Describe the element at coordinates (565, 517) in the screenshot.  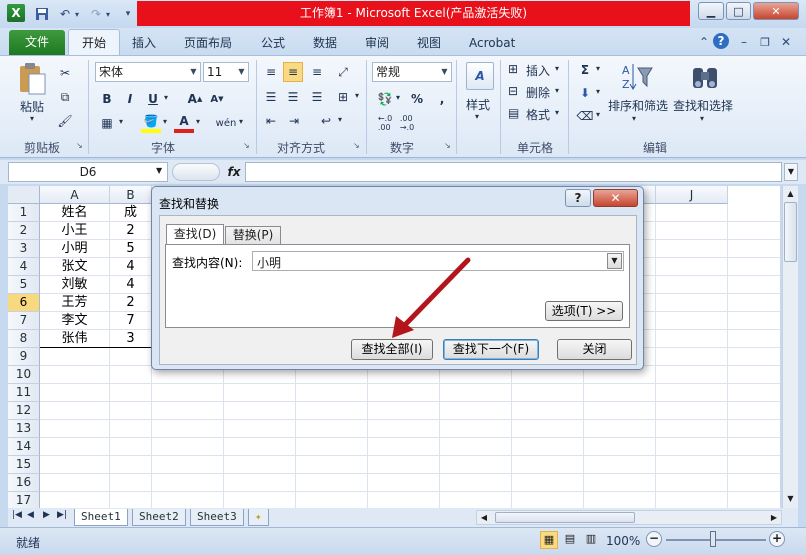
I see `hscroll-thumb` at that location.